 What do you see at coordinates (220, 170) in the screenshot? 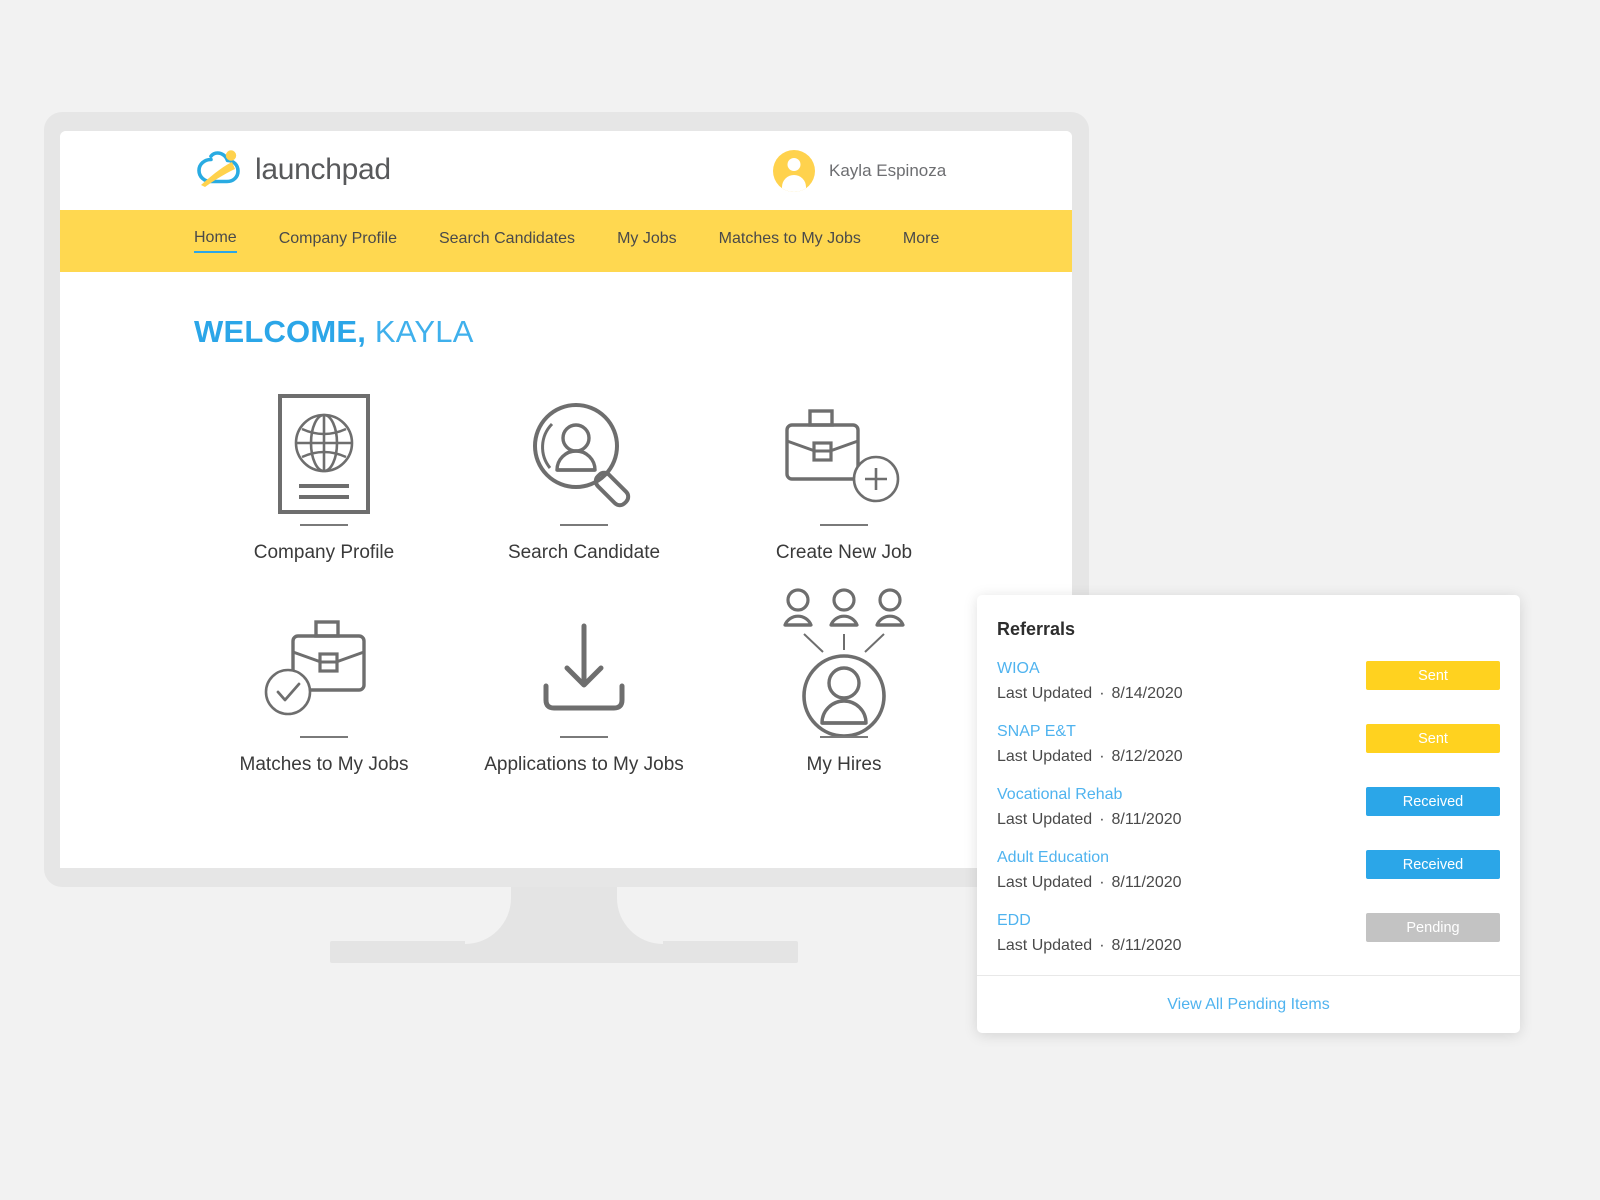
I see `launchpad-logo-icon` at bounding box center [220, 170].